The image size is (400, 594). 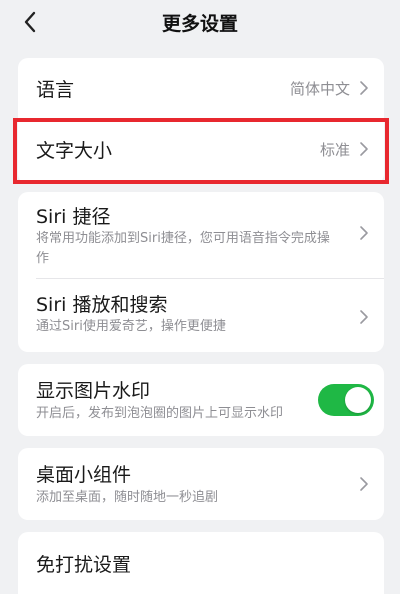 What do you see at coordinates (55, 90) in the screenshot?
I see `language-title: 语言` at bounding box center [55, 90].